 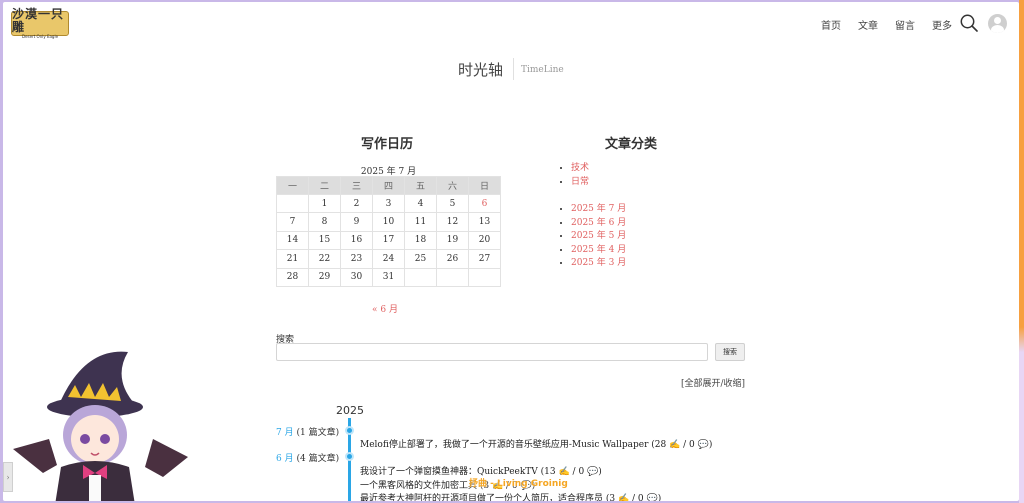 What do you see at coordinates (868, 24) in the screenshot?
I see `nav-articles: 文章` at bounding box center [868, 24].